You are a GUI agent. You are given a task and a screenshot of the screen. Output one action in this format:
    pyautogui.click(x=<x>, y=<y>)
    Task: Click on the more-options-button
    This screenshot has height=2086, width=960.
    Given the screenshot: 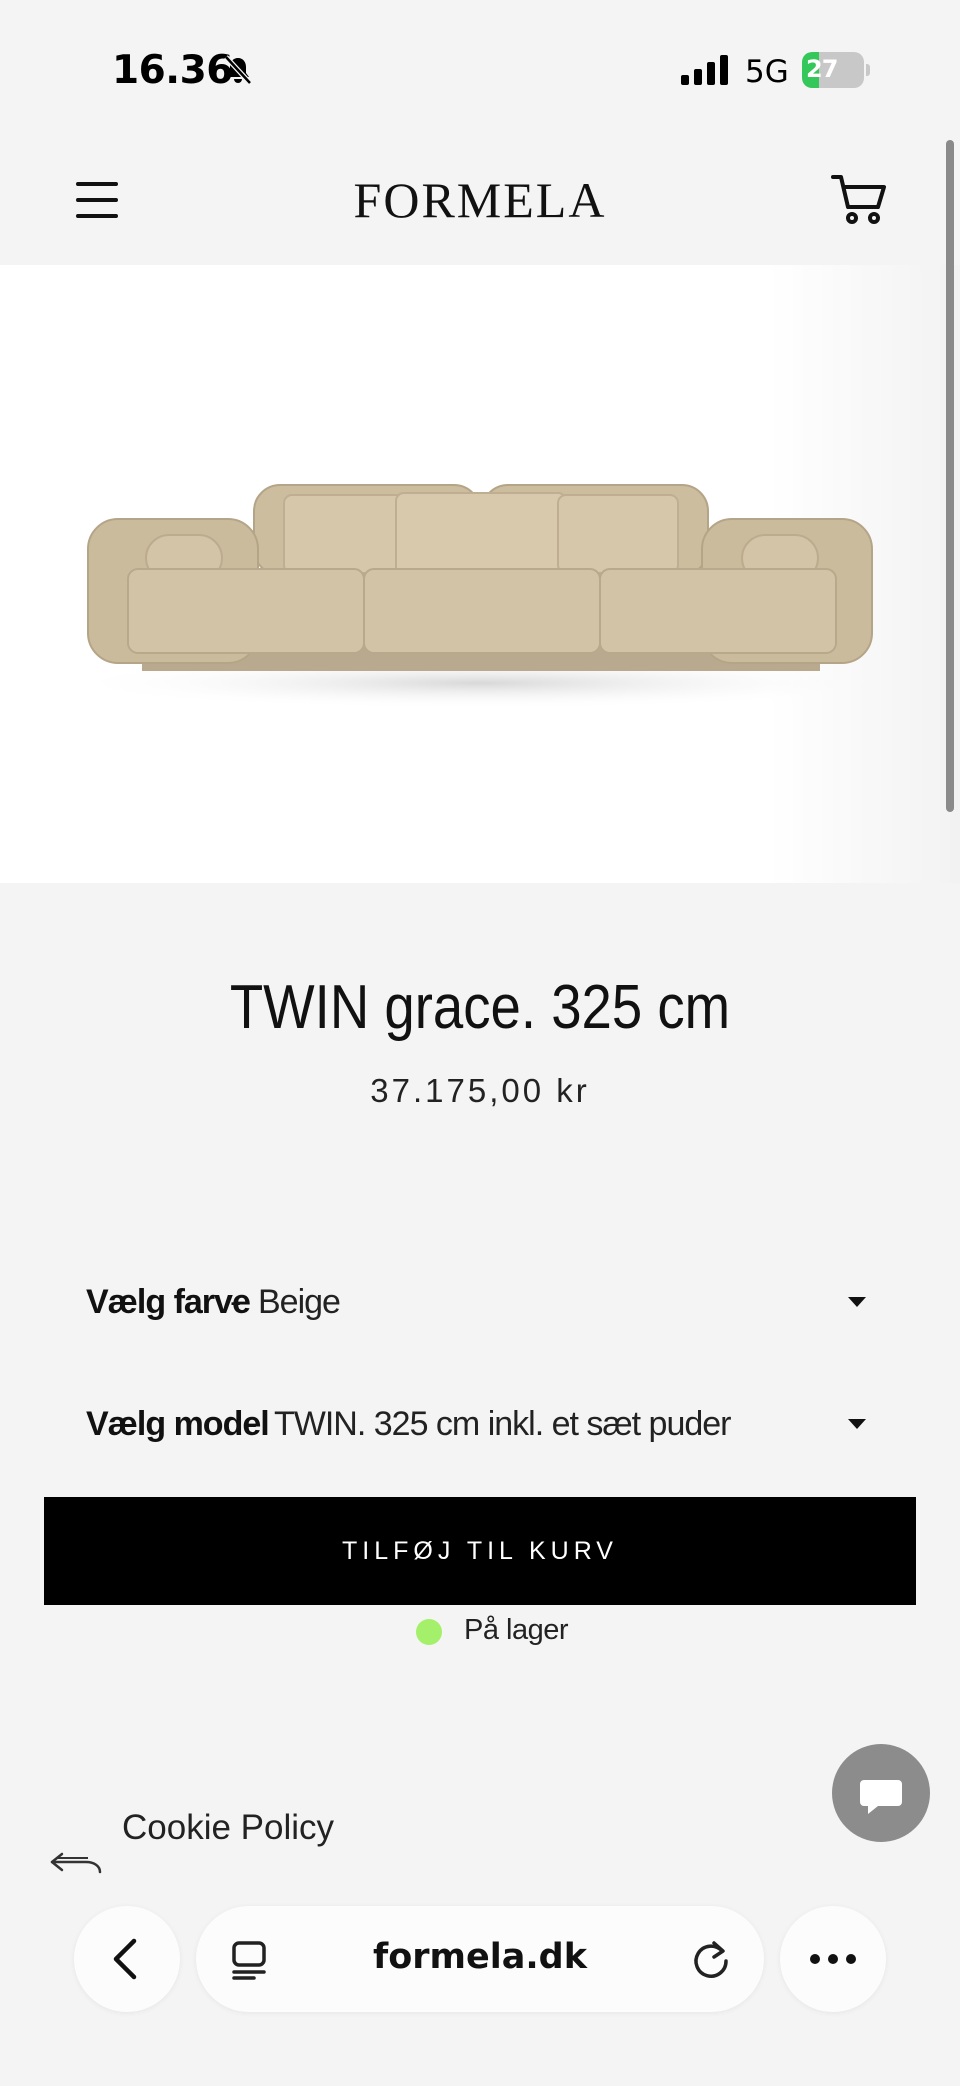 What is the action you would take?
    pyautogui.click(x=833, y=1959)
    